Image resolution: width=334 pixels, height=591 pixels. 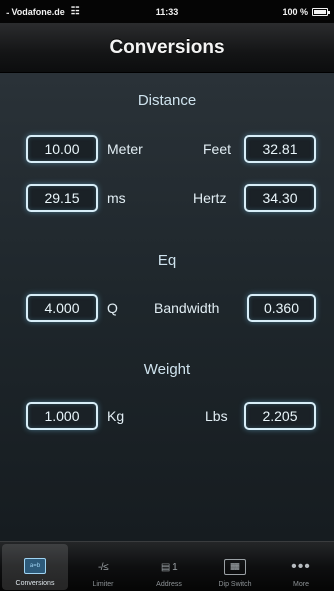 I want to click on lbs-field: 2.205, so click(x=280, y=416).